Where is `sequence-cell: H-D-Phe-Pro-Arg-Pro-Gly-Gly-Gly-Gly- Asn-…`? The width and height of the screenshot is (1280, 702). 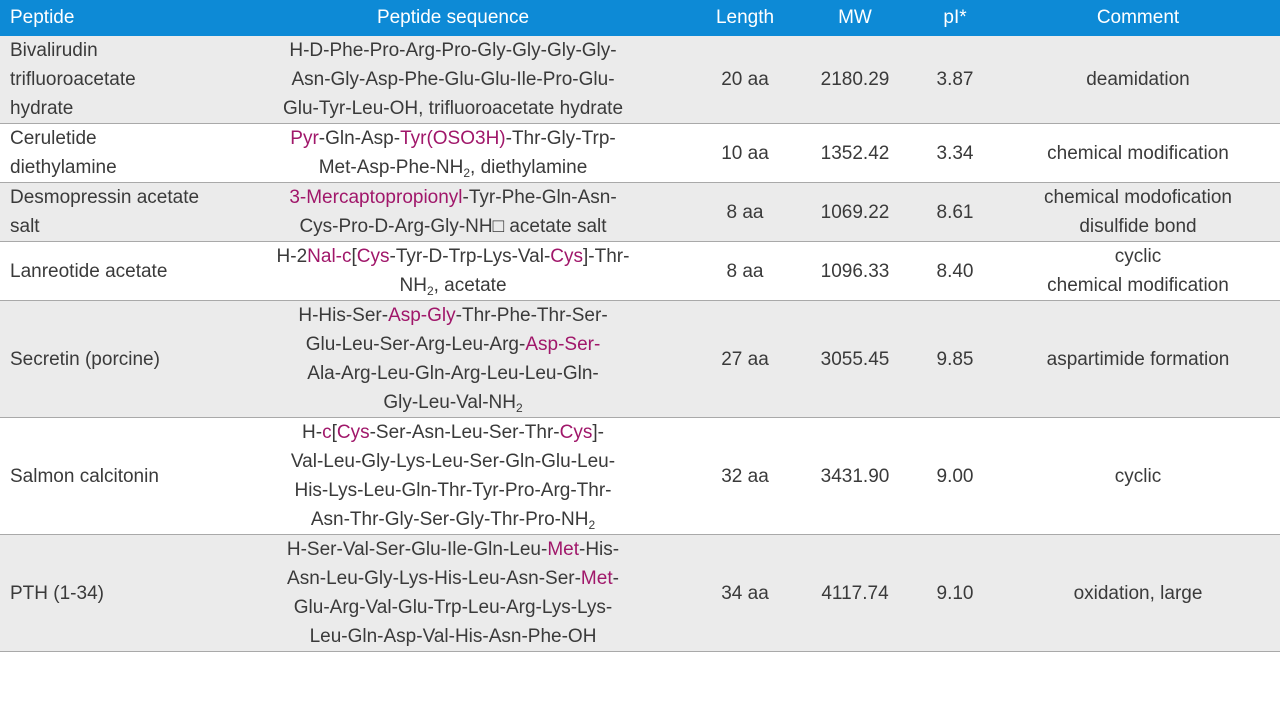 sequence-cell: H-D-Phe-Pro-Arg-Pro-Gly-Gly-Gly-Gly- Asn-… is located at coordinates (453, 80).